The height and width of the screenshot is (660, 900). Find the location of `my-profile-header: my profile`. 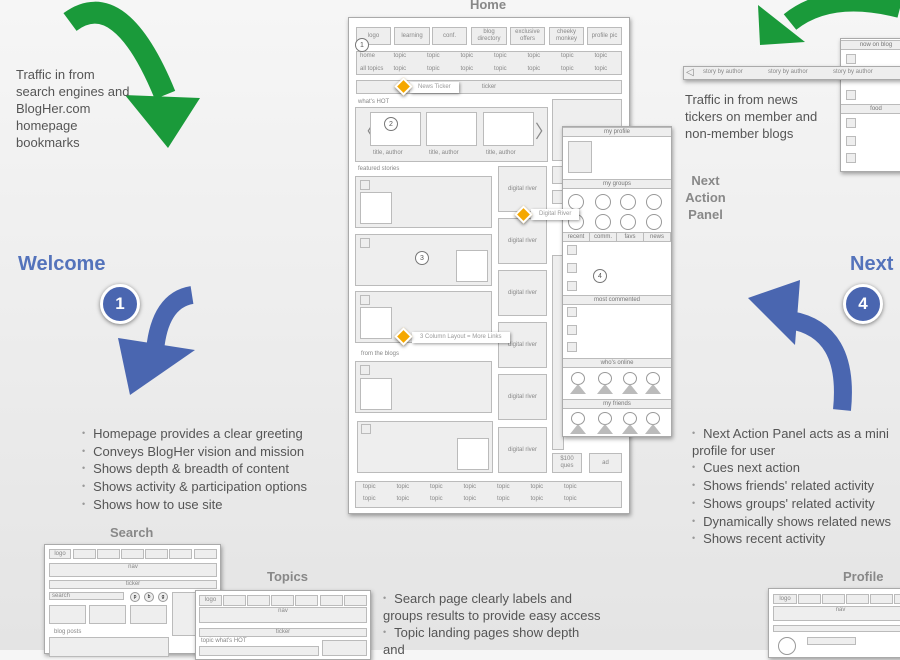

my-profile-header: my profile is located at coordinates (617, 132).